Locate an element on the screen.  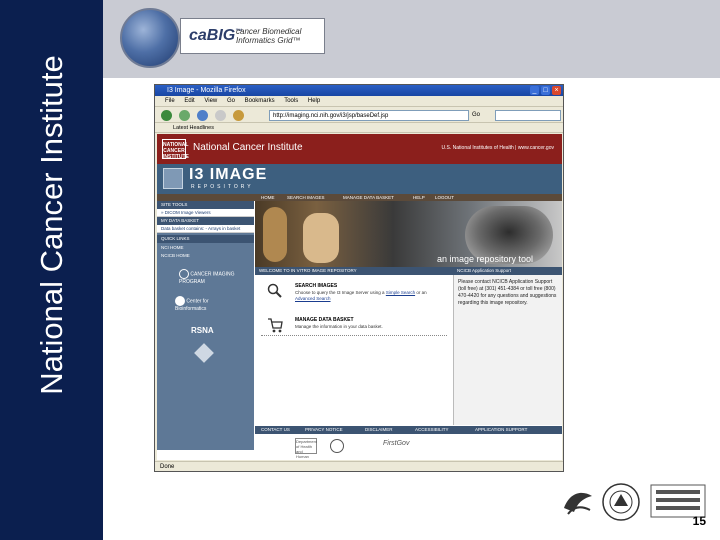
home-icon is located at coordinates (238, 115).